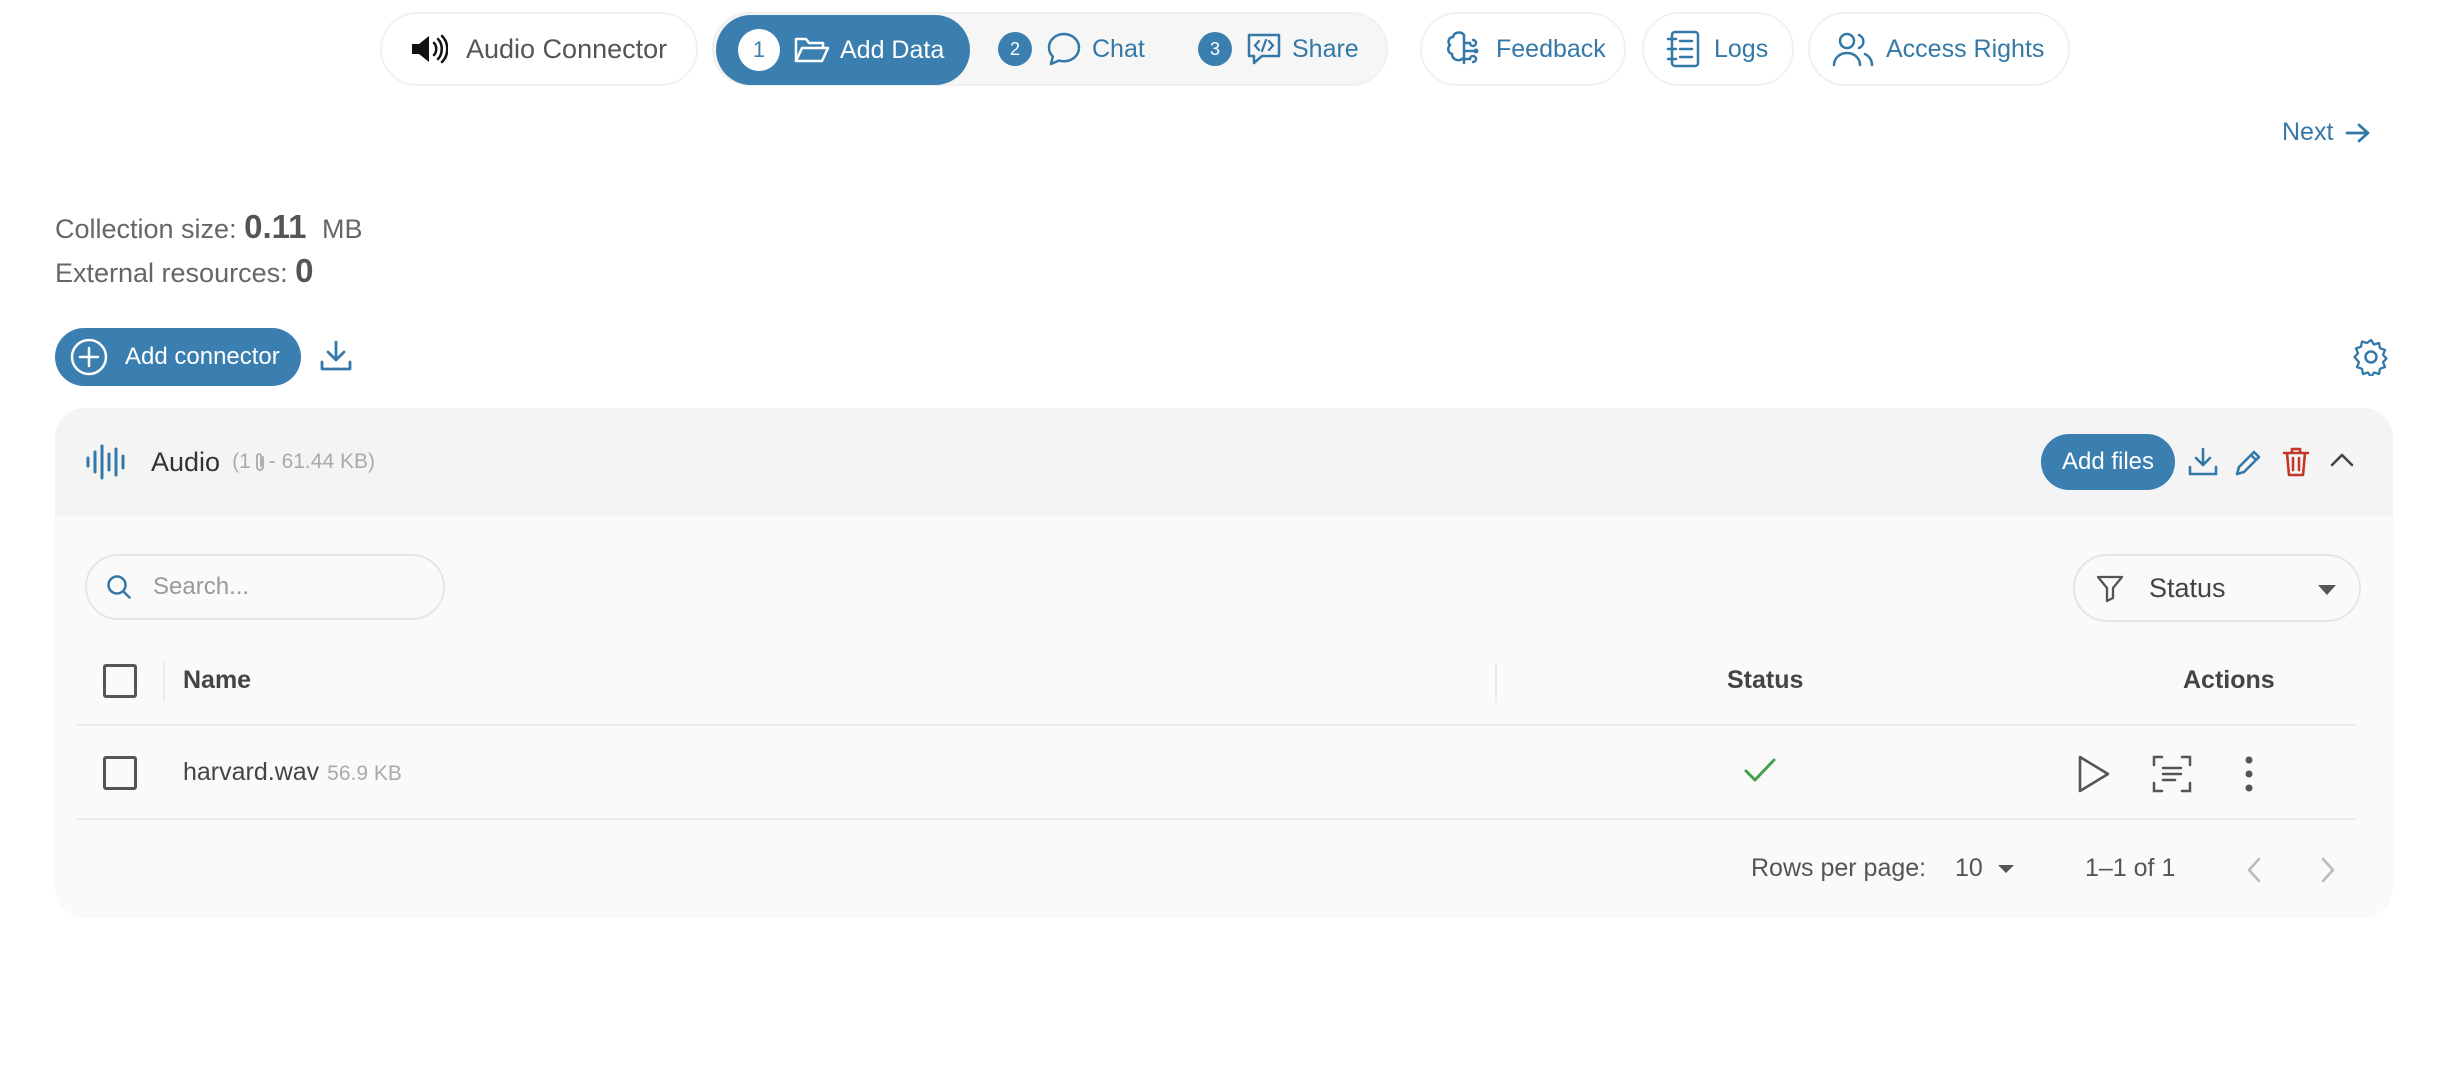 The width and height of the screenshot is (2454, 1086). Describe the element at coordinates (184, 270) in the screenshot. I see `external-resources: External resources: 0` at that location.